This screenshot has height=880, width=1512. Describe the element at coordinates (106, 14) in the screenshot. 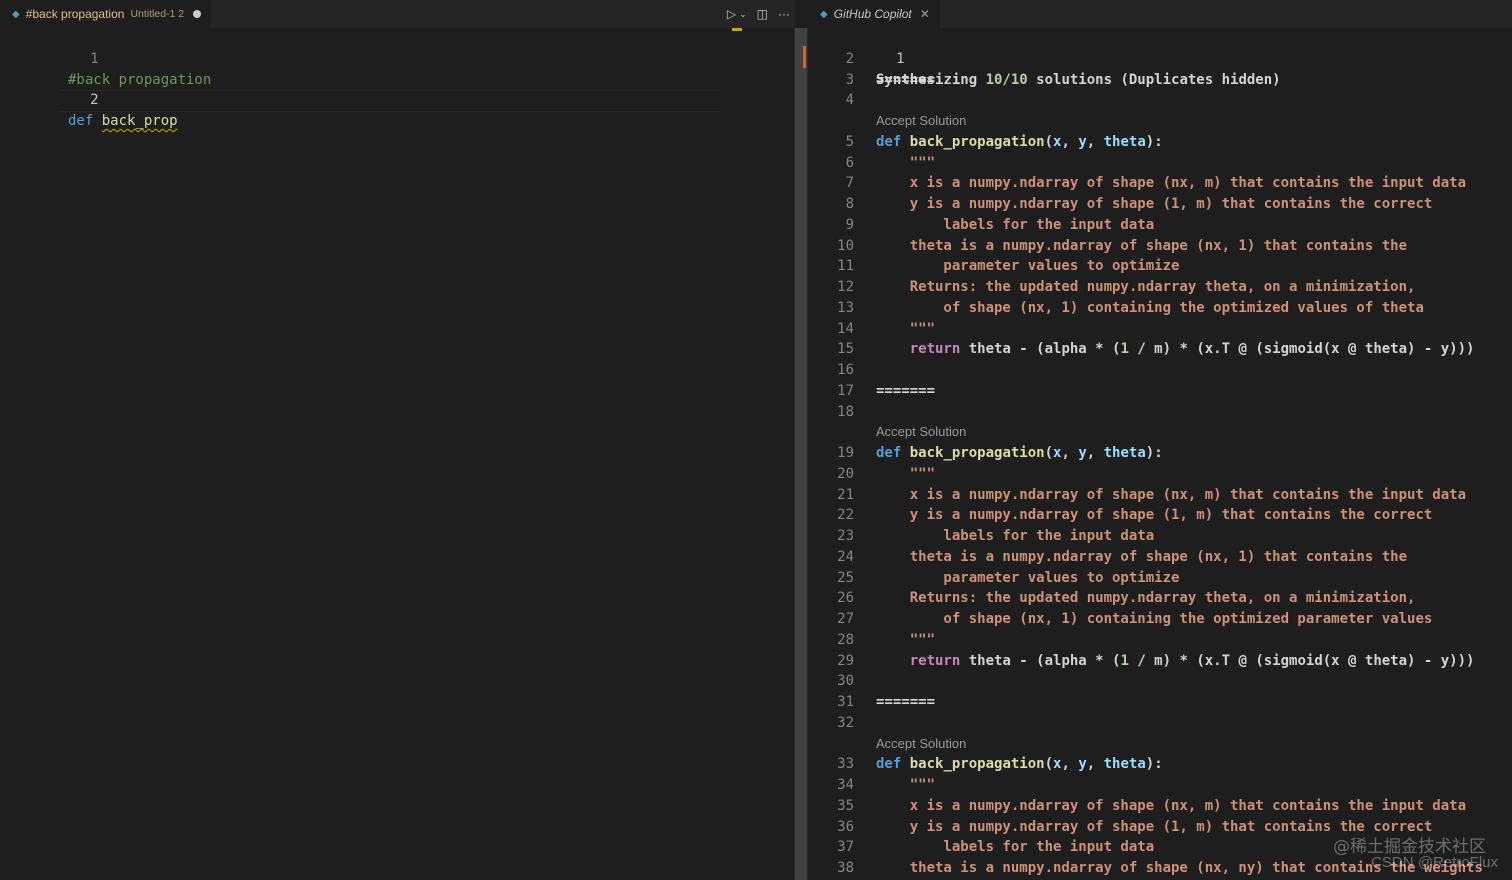

I see `tab-back-propagation: ◆ #back propagation Untitled-1 2` at that location.